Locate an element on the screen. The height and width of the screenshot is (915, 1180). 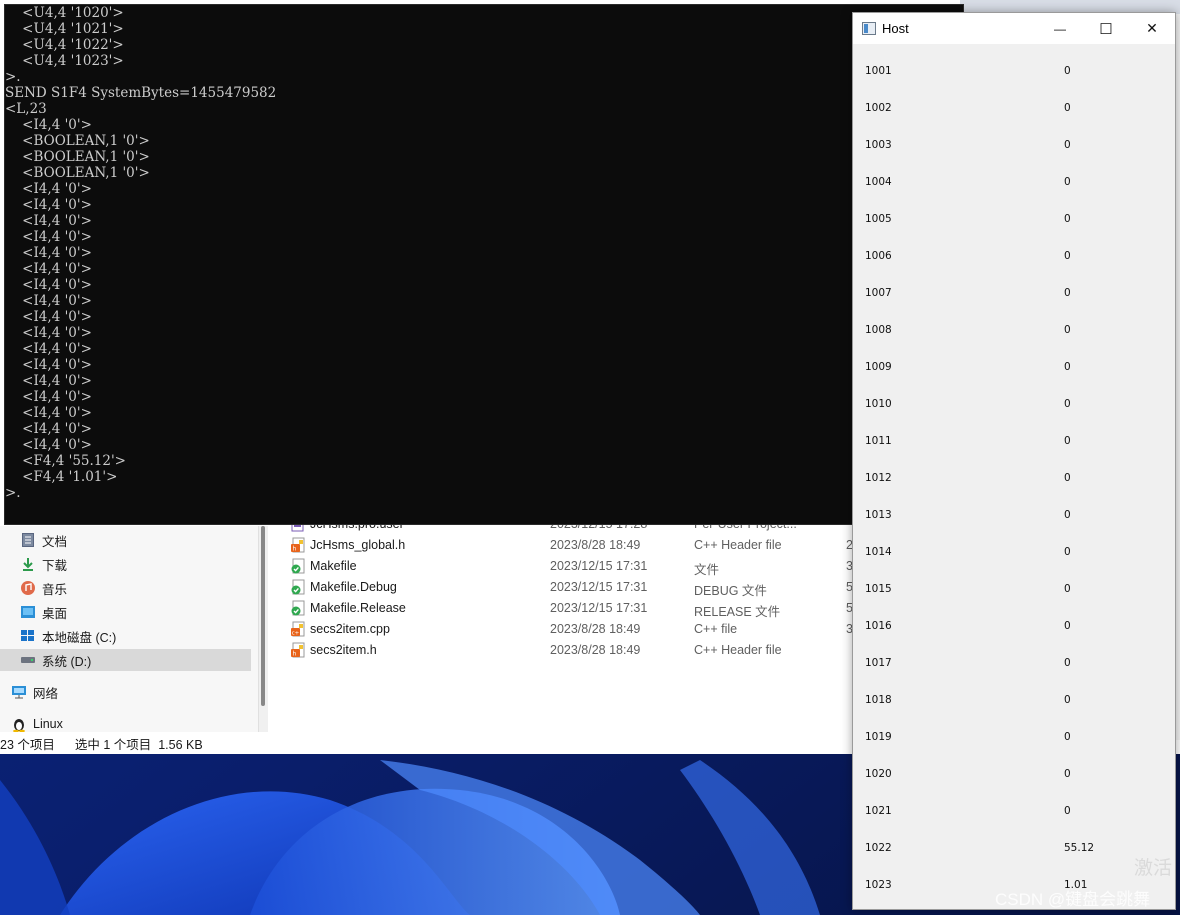
file-type: RELEASE 文件 is located at coordinates (737, 612).